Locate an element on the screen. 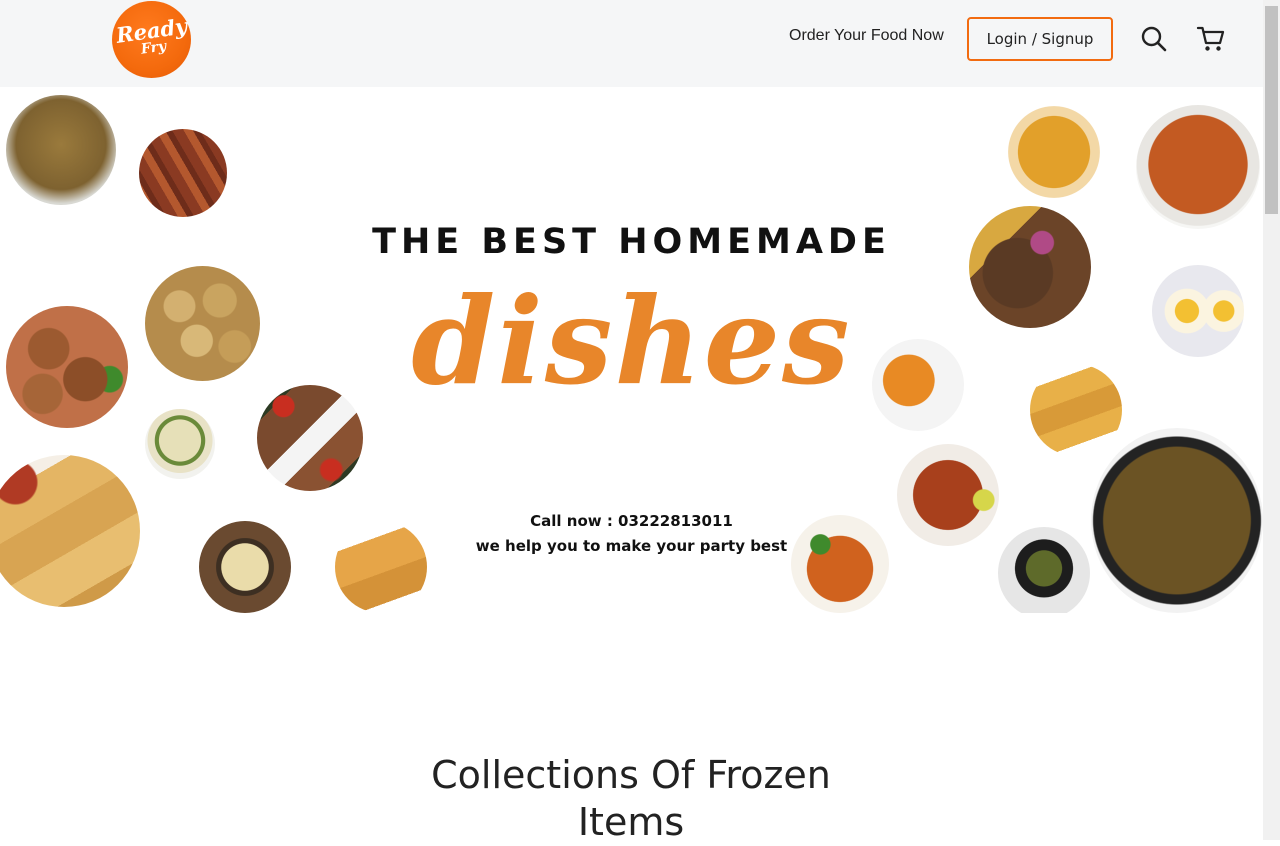 This screenshot has height=846, width=1280. food-image-seekh-kebab is located at coordinates (183, 173).